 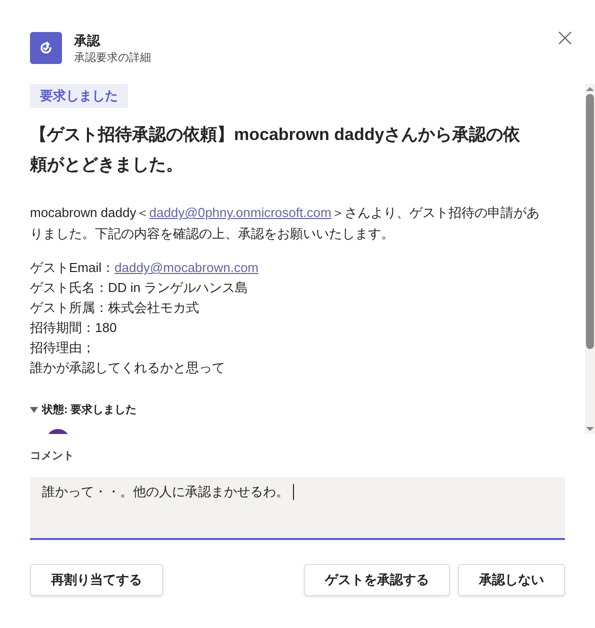 What do you see at coordinates (590, 221) in the screenshot?
I see `scrollbar-thumb` at bounding box center [590, 221].